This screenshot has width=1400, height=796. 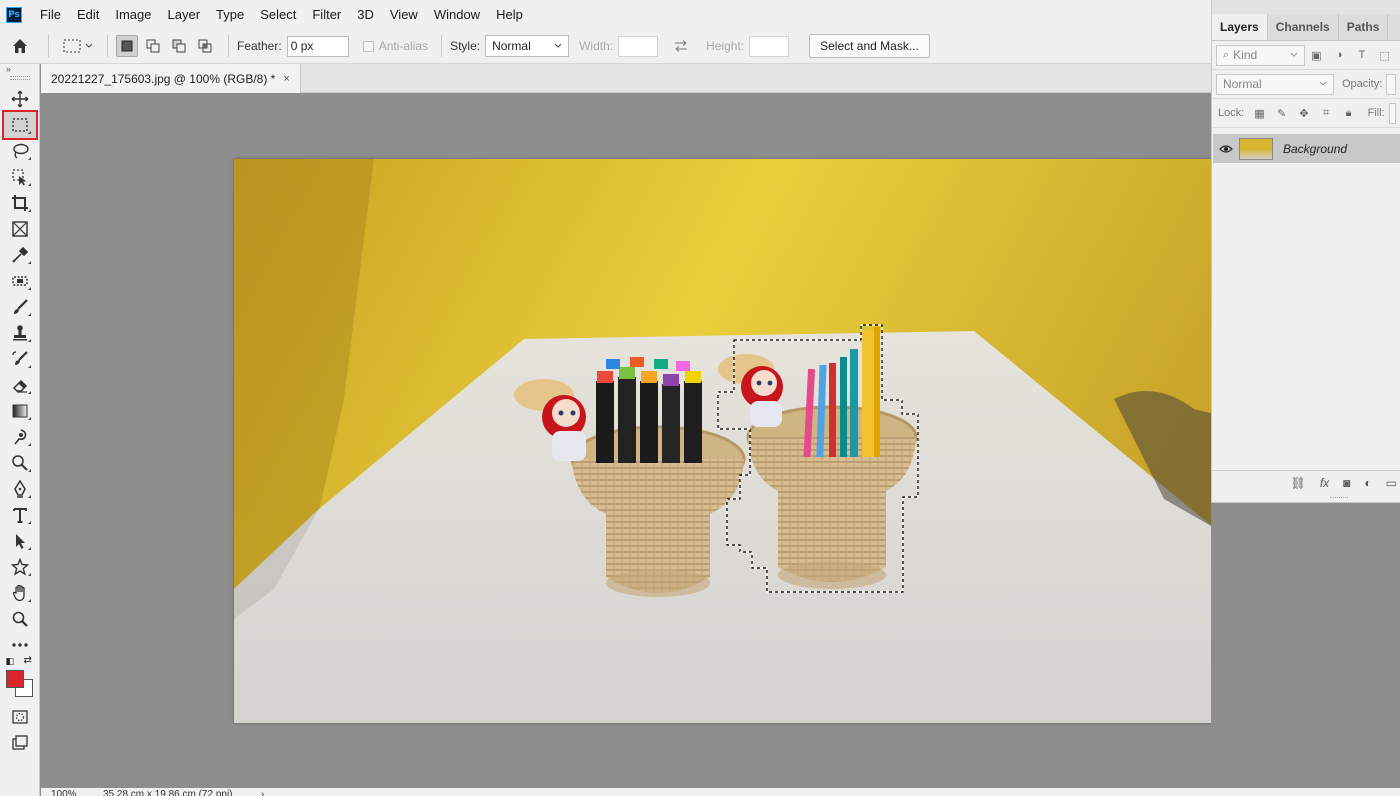 I want to click on pixel-filter-icon: ▣, so click(x=1316, y=55).